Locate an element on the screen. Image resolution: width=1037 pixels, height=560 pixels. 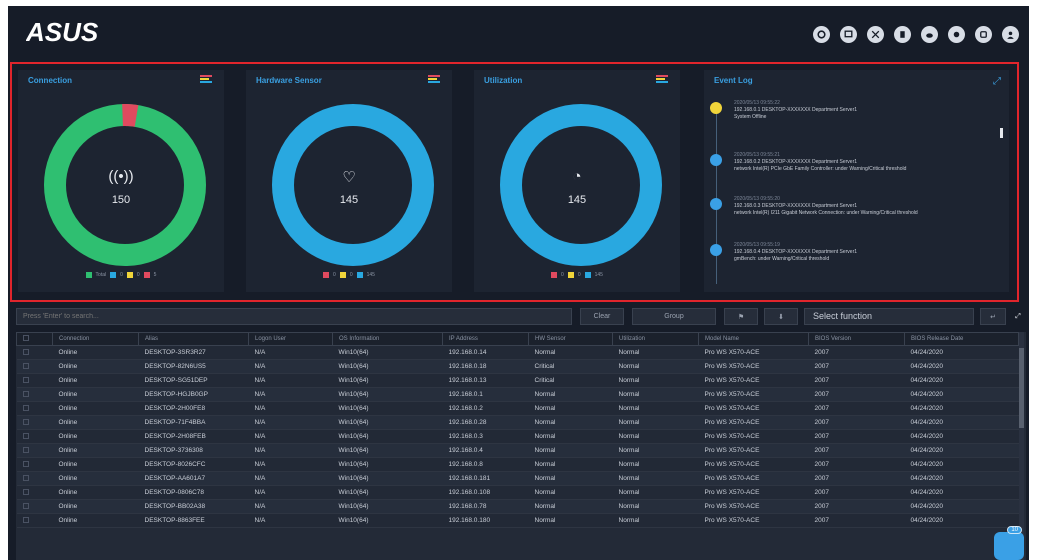
column-header: Alias is located at coordinates (193, 339).